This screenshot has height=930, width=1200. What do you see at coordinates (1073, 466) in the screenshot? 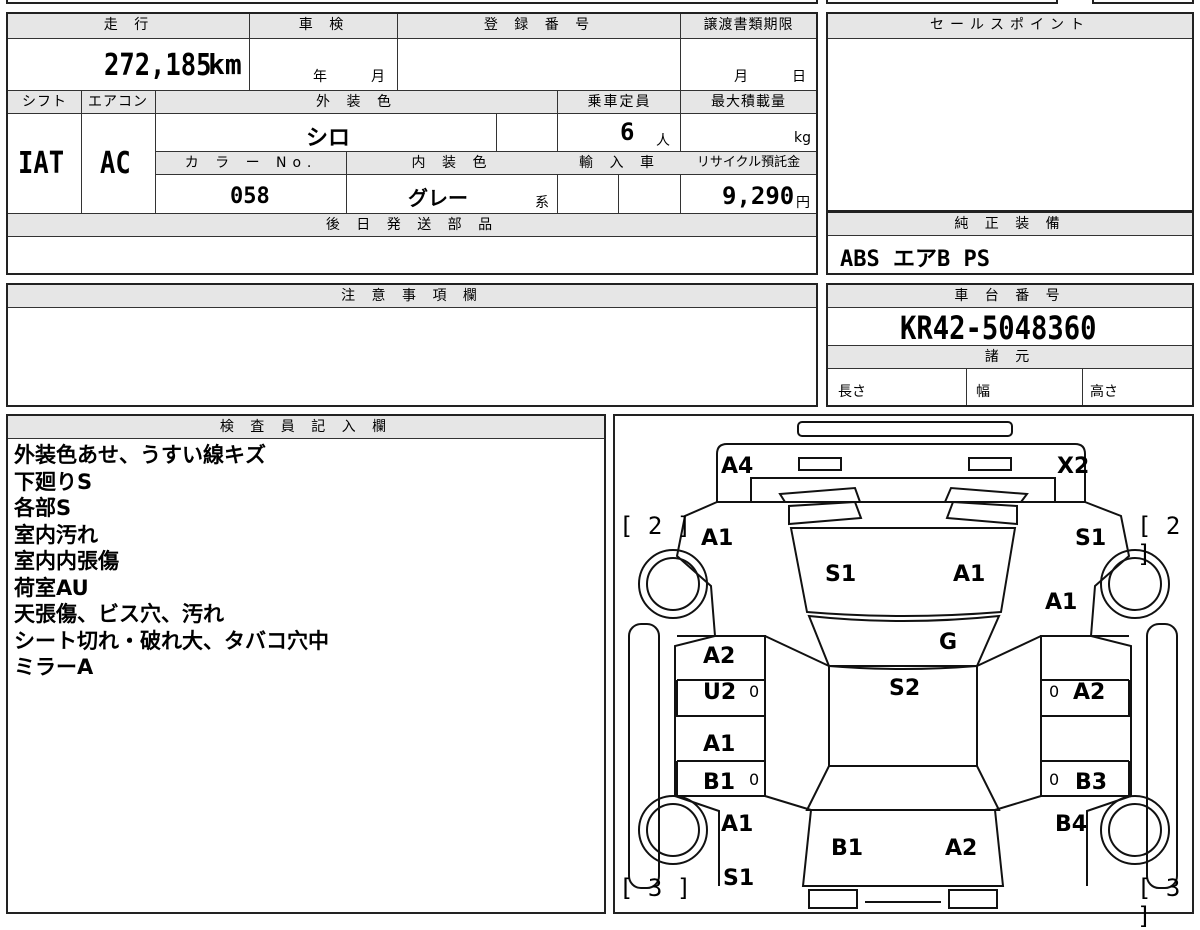
I see `mark-x2: X2` at bounding box center [1073, 466].